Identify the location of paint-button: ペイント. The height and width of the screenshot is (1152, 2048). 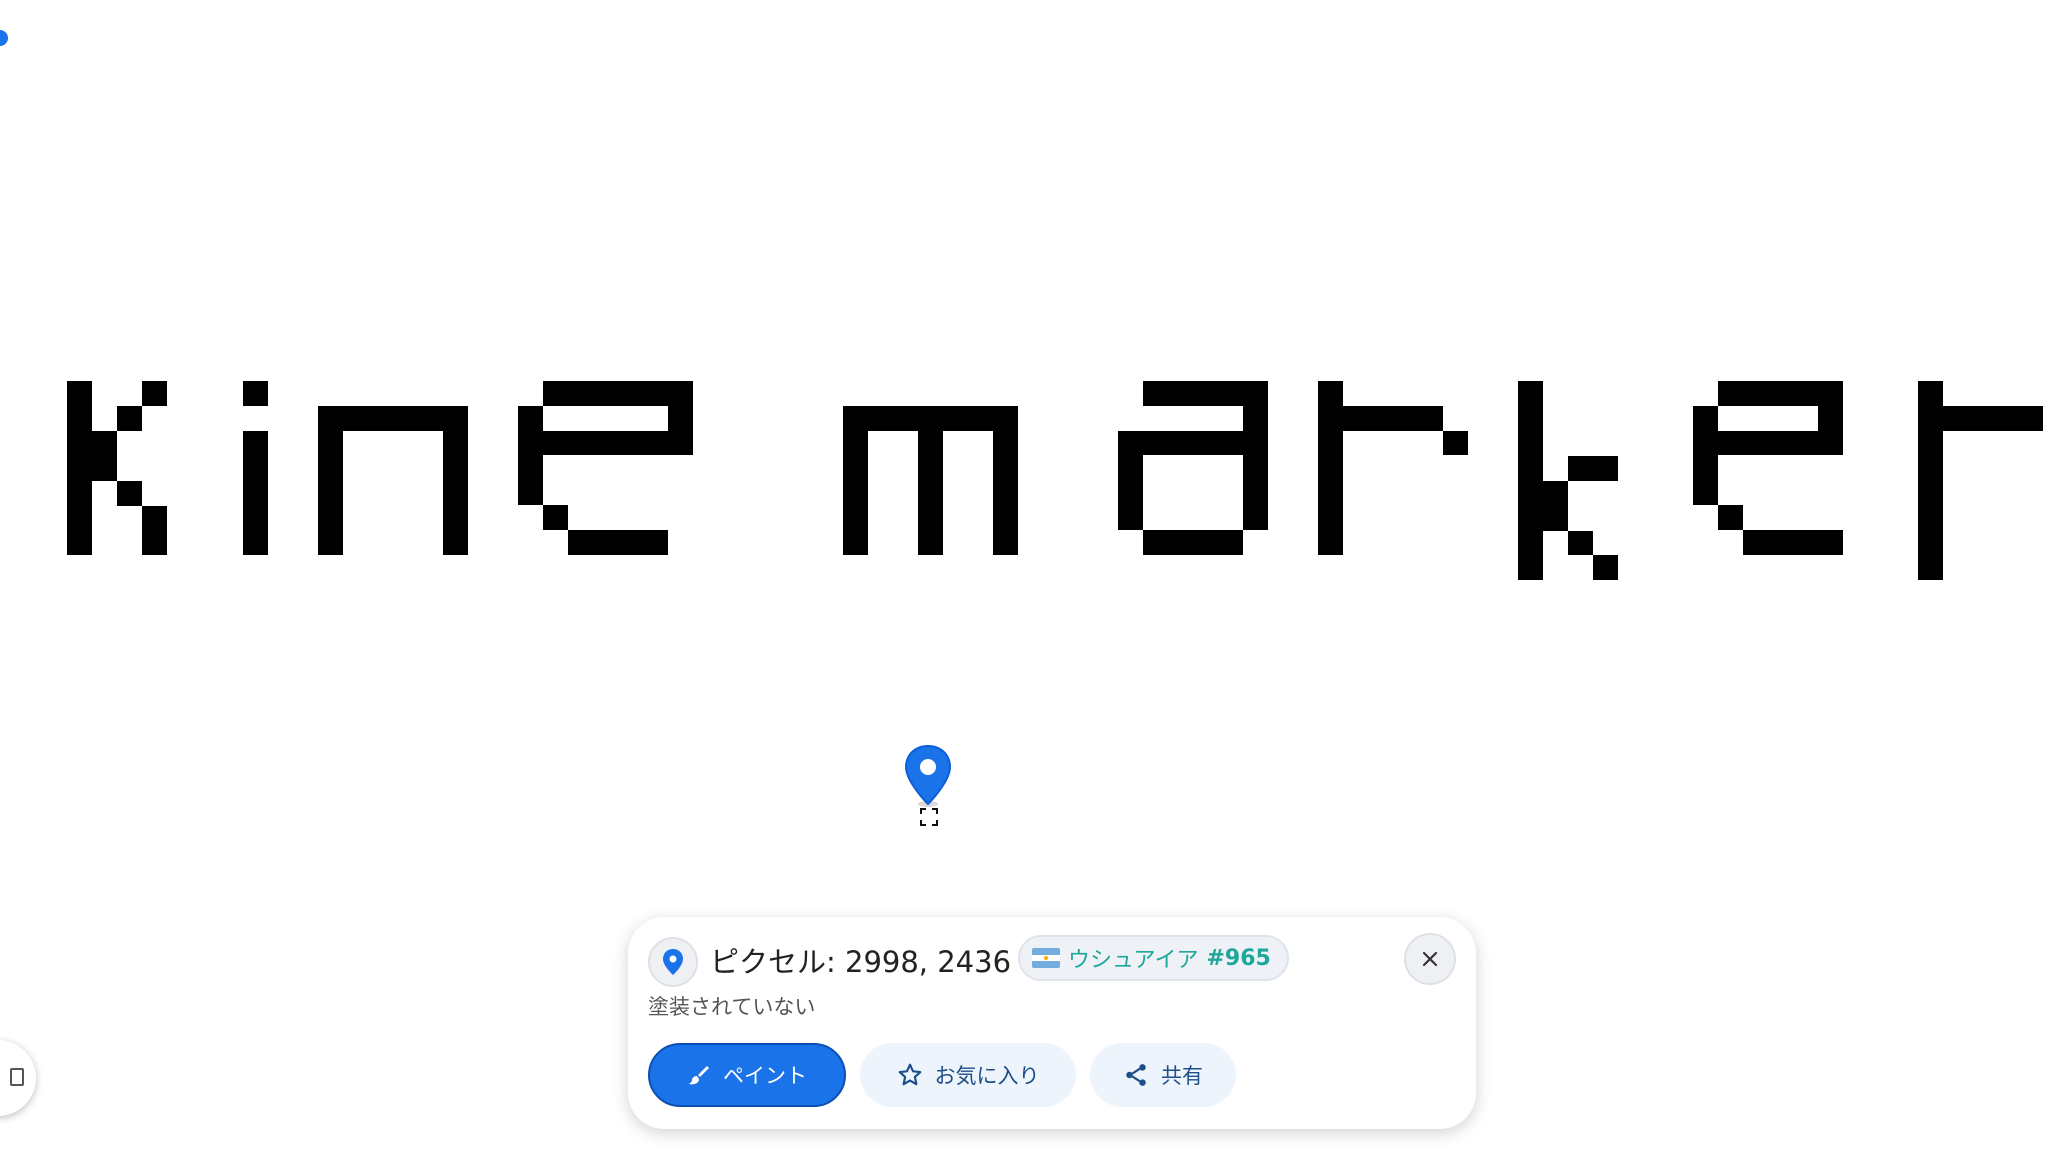
(747, 1075).